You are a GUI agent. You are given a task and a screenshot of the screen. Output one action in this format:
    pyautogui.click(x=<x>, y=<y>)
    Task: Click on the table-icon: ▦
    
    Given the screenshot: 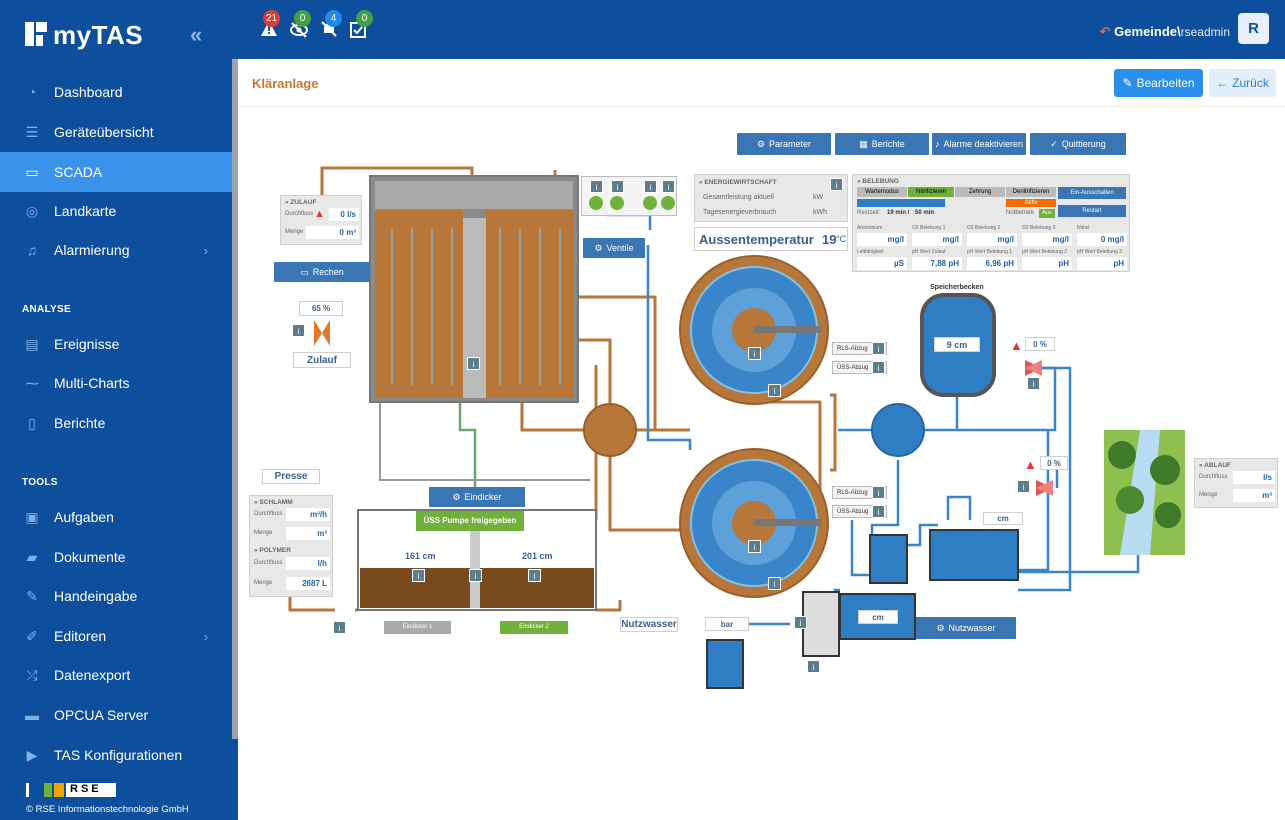 What is the action you would take?
    pyautogui.click(x=863, y=143)
    